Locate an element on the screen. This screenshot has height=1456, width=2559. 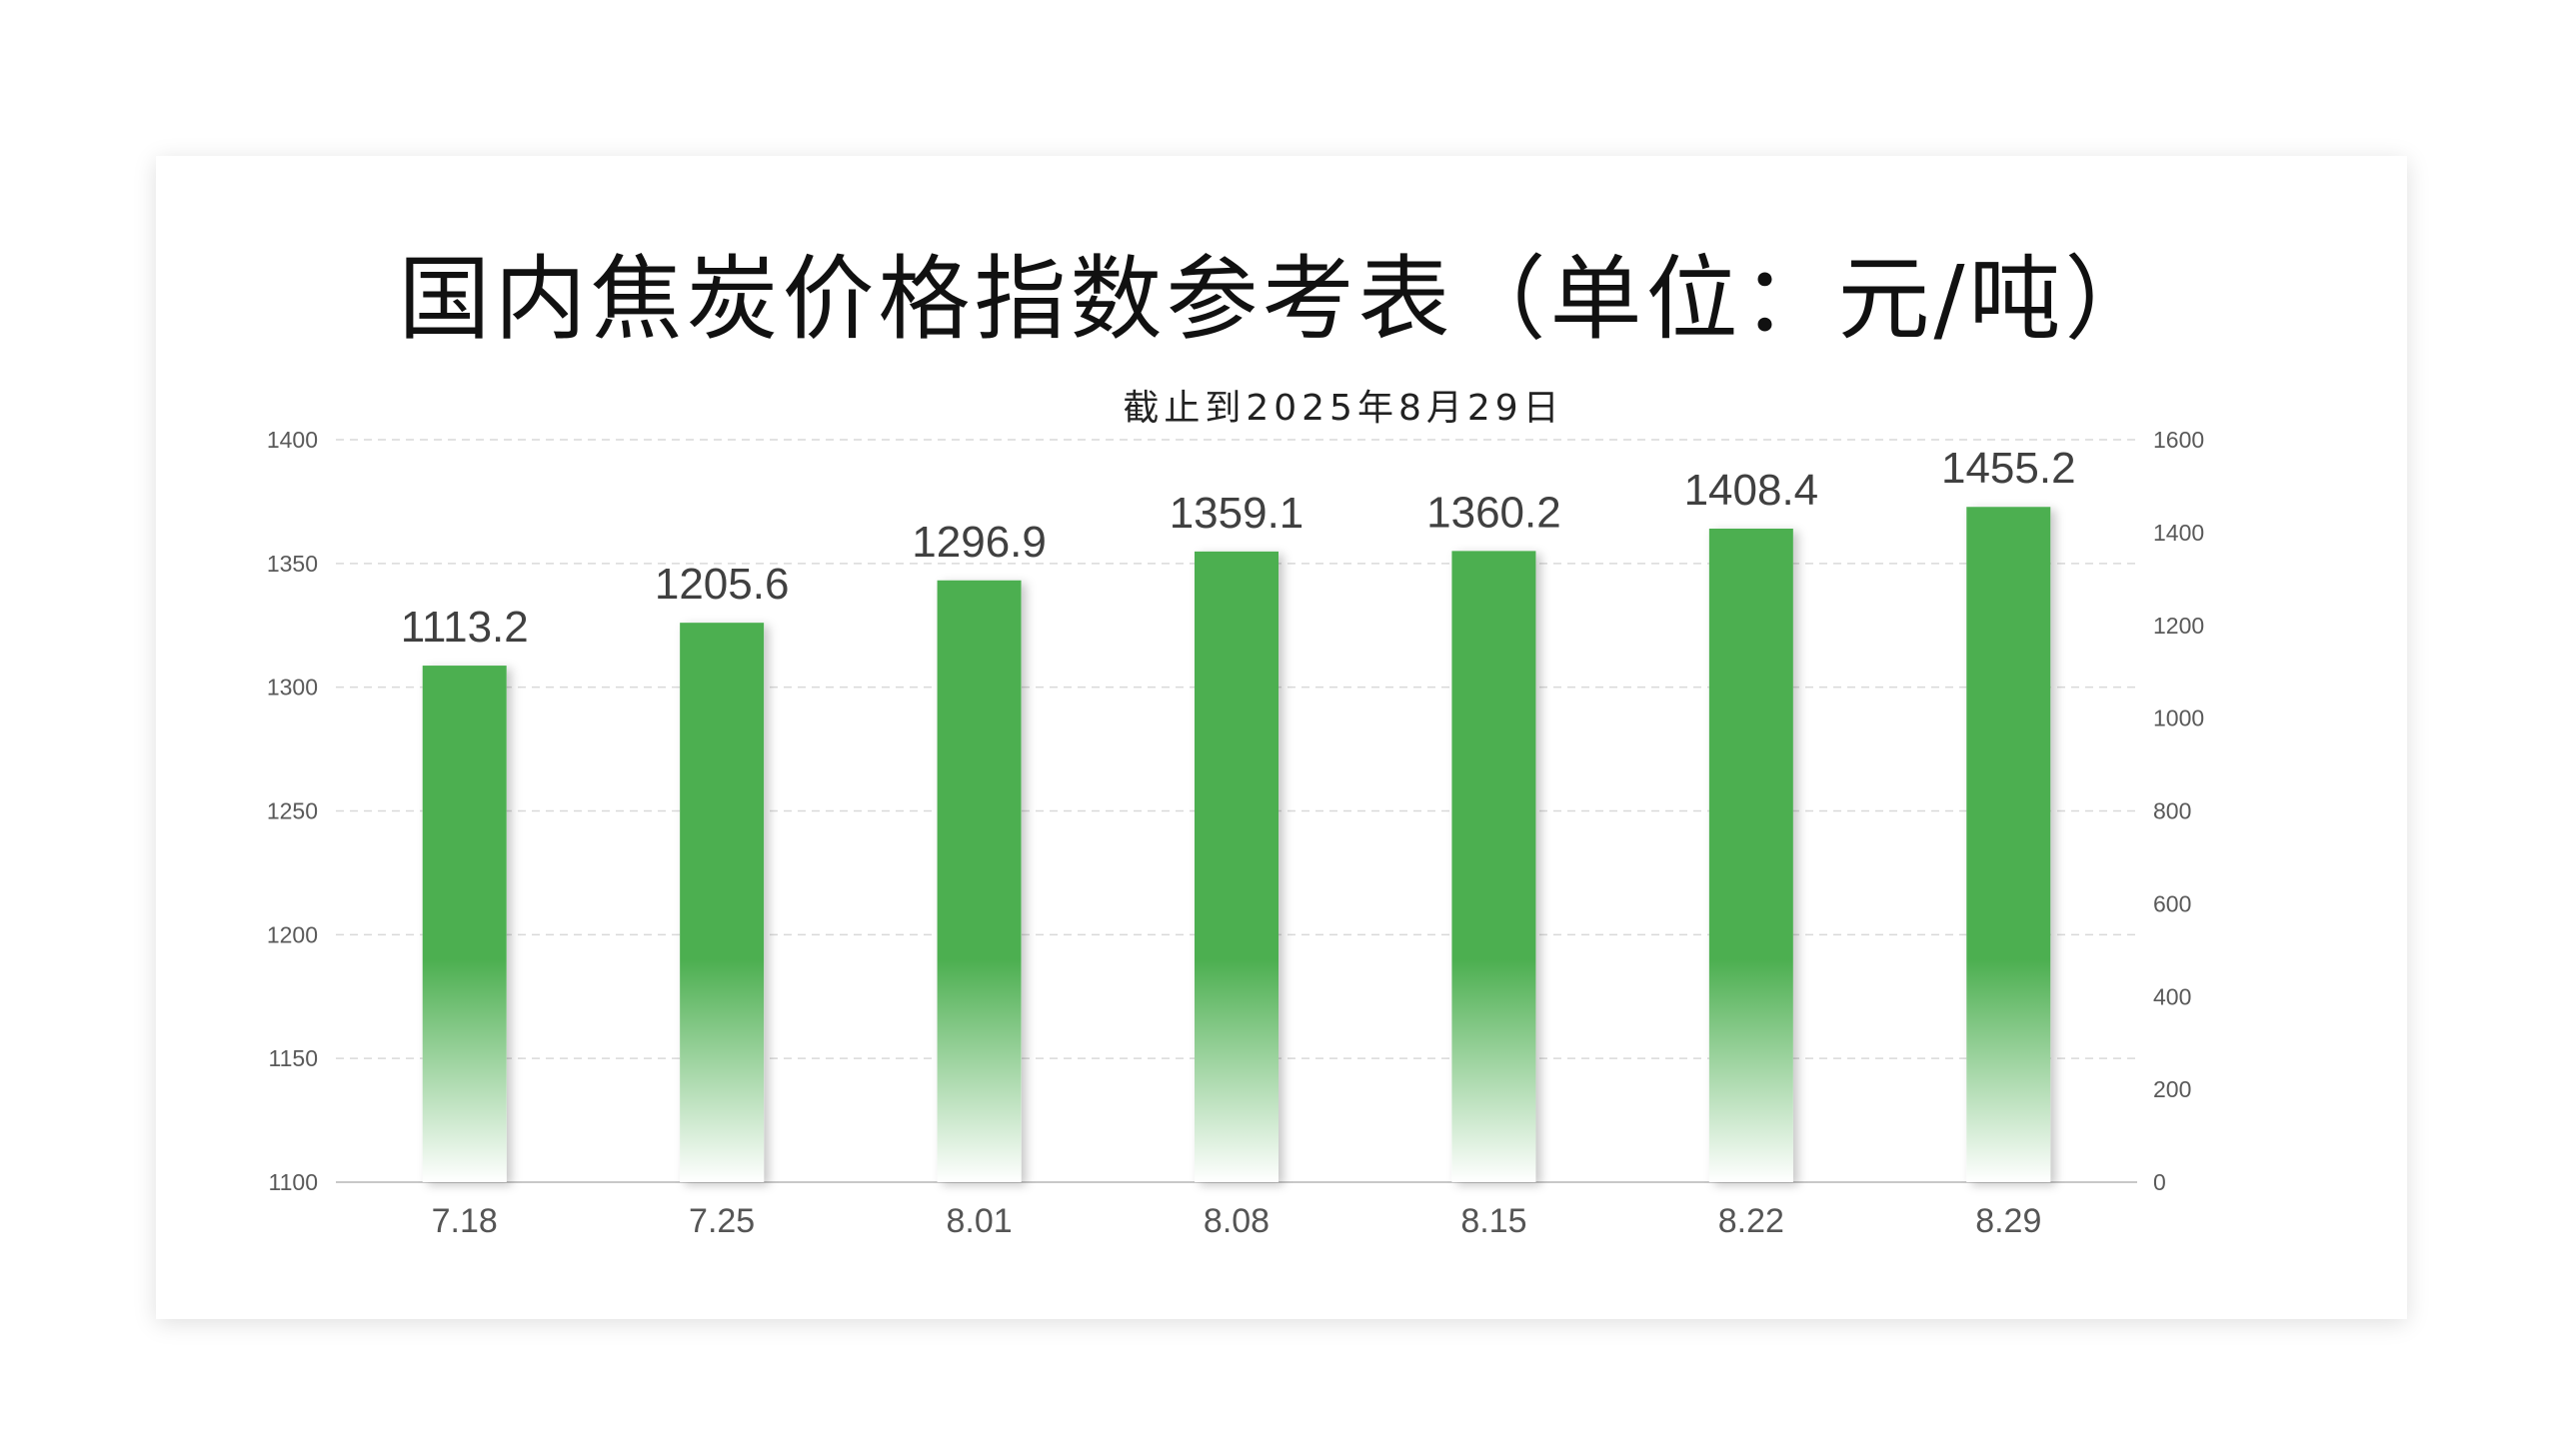
data-label: 1455.2 is located at coordinates (2008, 468).